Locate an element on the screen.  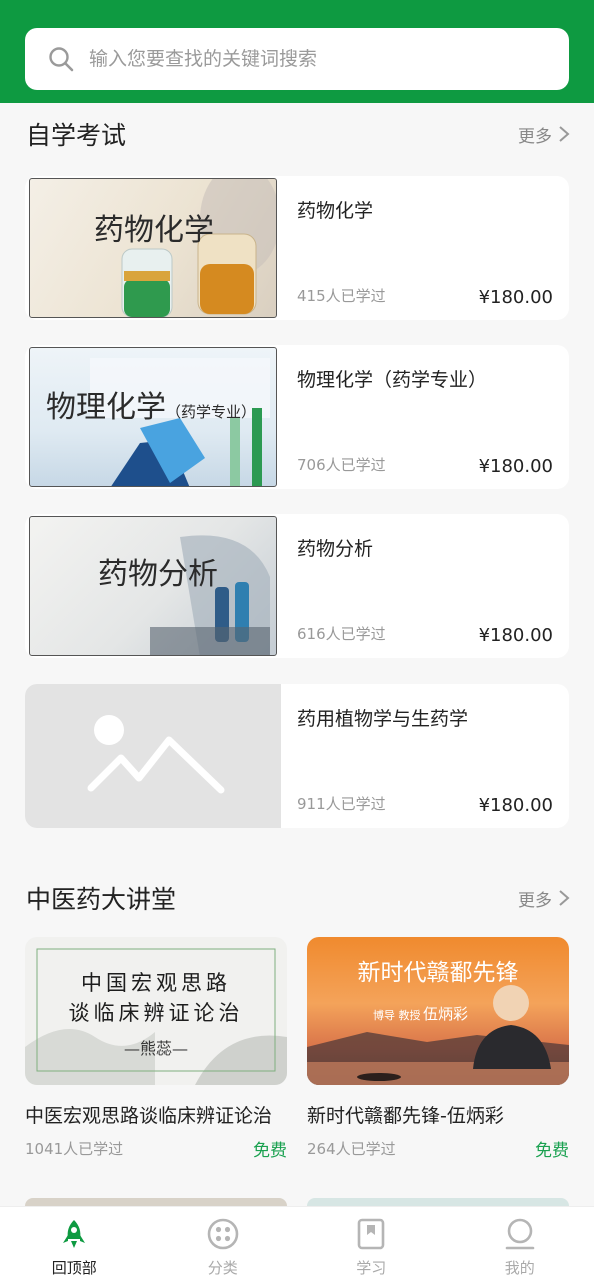
learner-count: 616人已学过 is located at coordinates (341, 634).